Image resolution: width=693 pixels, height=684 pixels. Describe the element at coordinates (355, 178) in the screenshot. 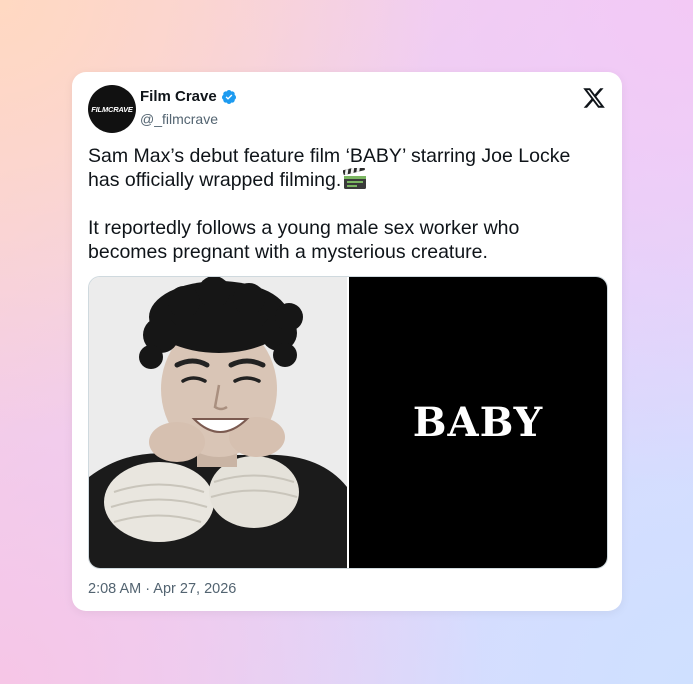

I see `clapper-board-icon` at that location.